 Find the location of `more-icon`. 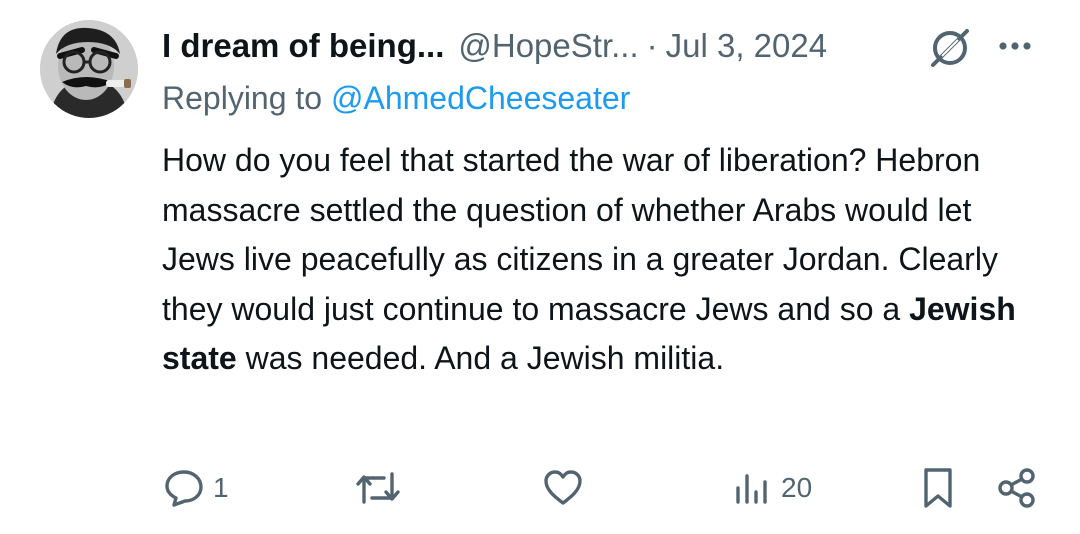

more-icon is located at coordinates (1015, 46).